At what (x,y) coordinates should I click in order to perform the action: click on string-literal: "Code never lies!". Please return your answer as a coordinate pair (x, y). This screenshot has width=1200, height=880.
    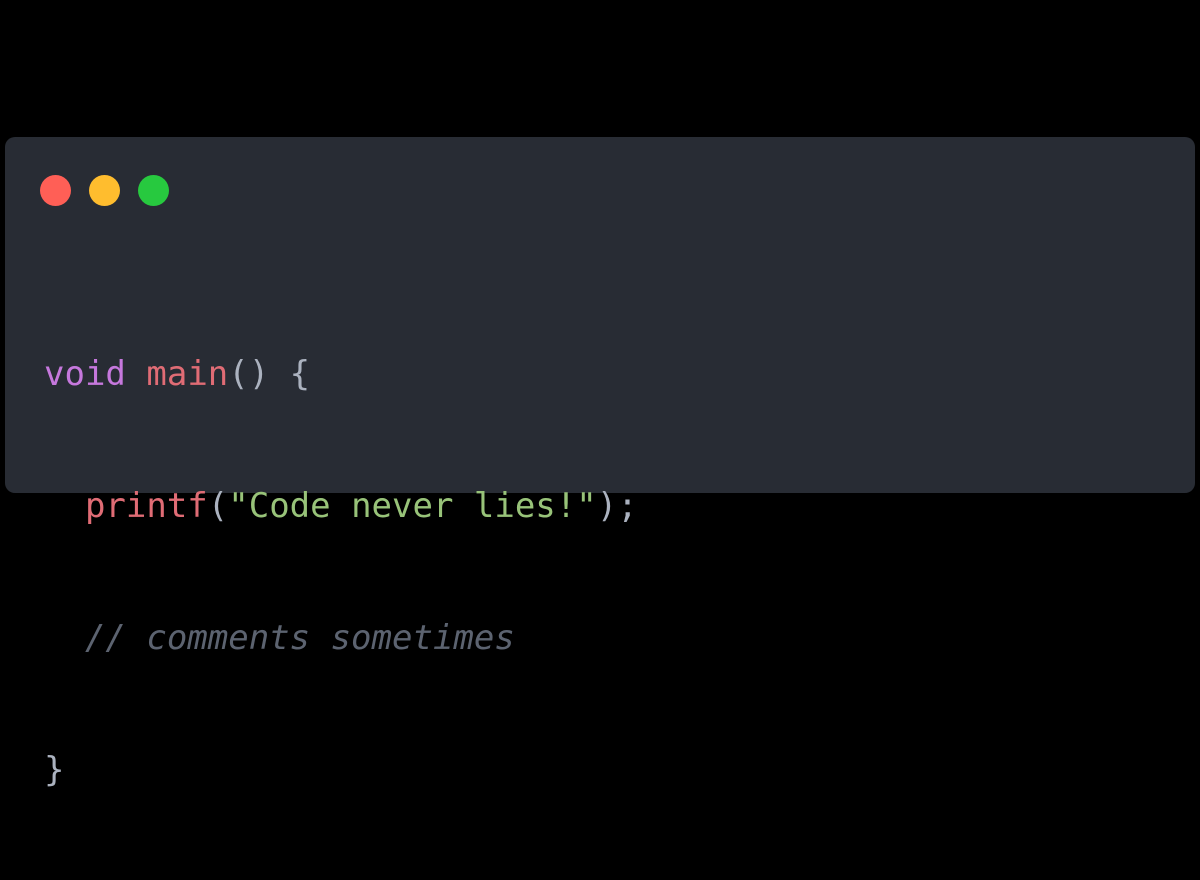
    Looking at the image, I should click on (412, 506).